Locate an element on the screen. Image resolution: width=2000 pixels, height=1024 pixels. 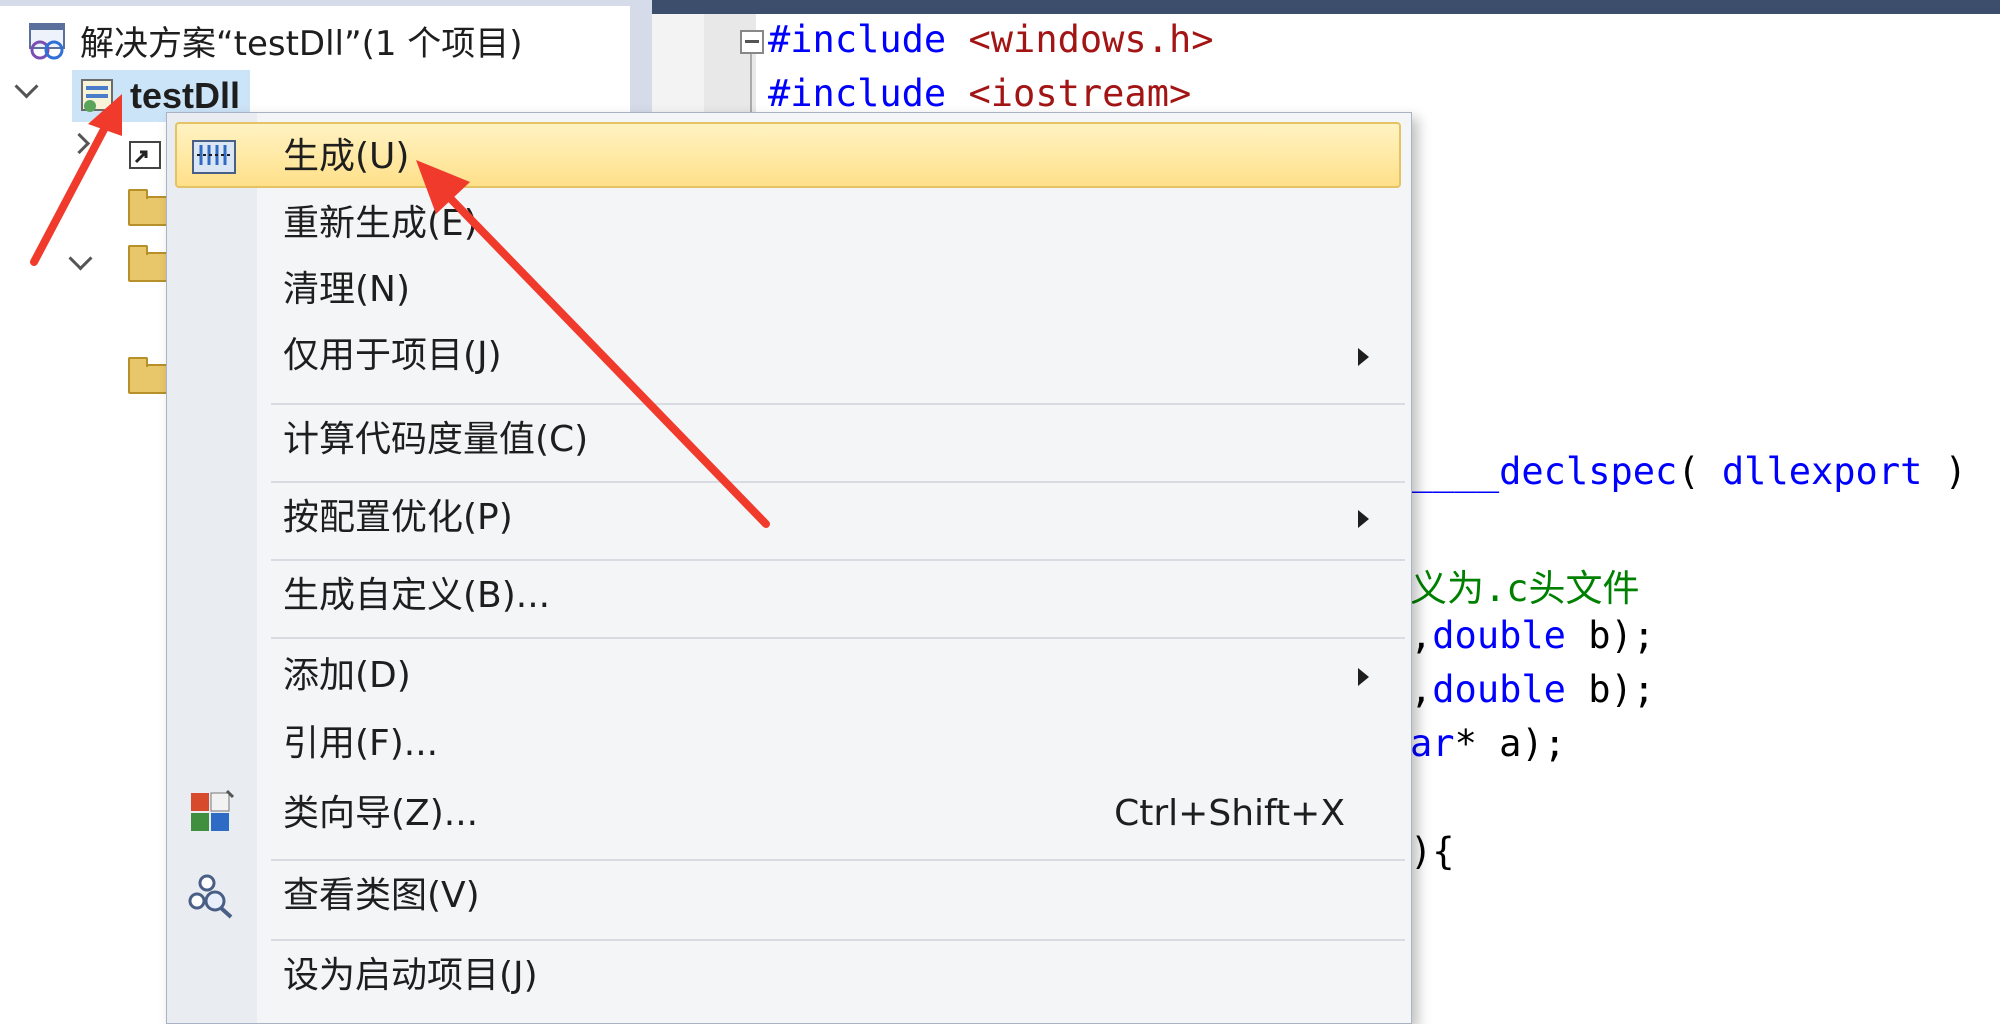
class-wizard-icon is located at coordinates (212, 814).